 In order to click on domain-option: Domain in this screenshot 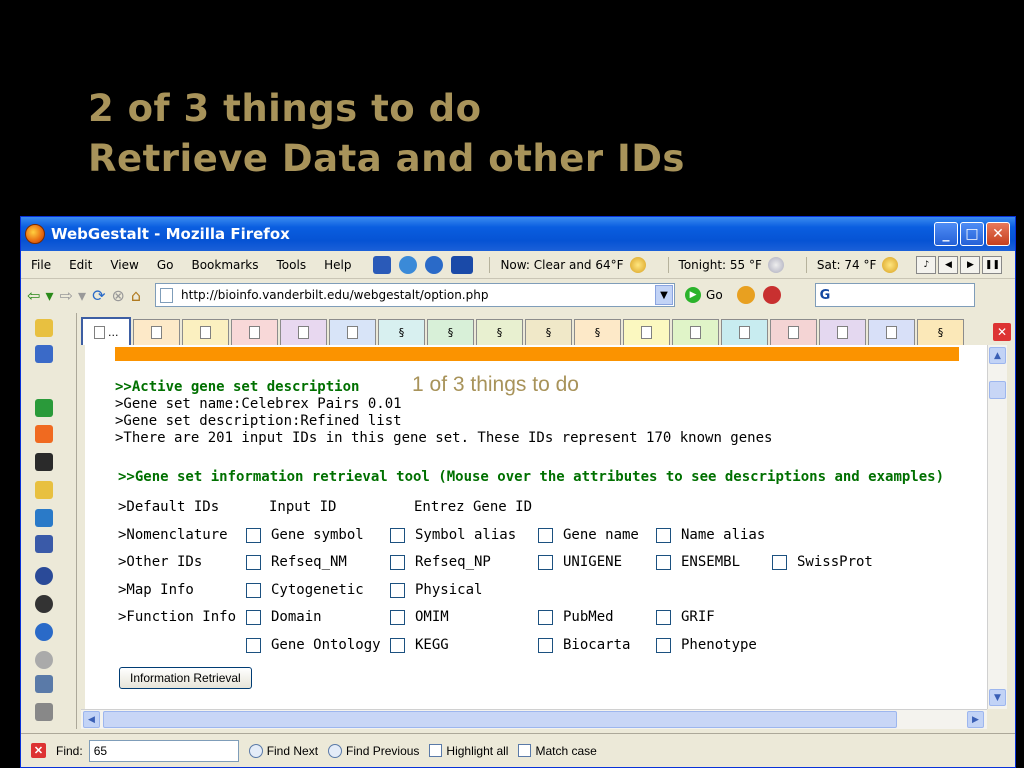, I will do `click(284, 617)`.